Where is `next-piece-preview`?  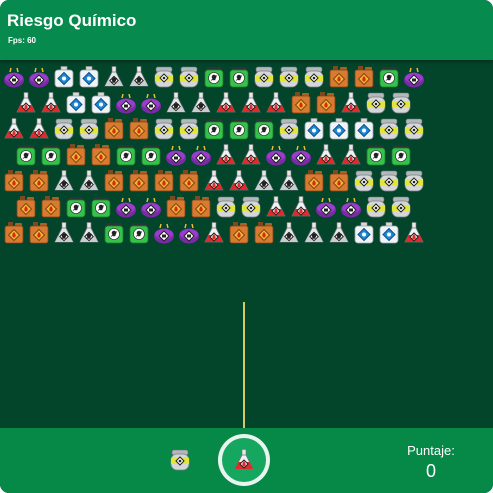
next-piece-preview is located at coordinates (180, 460).